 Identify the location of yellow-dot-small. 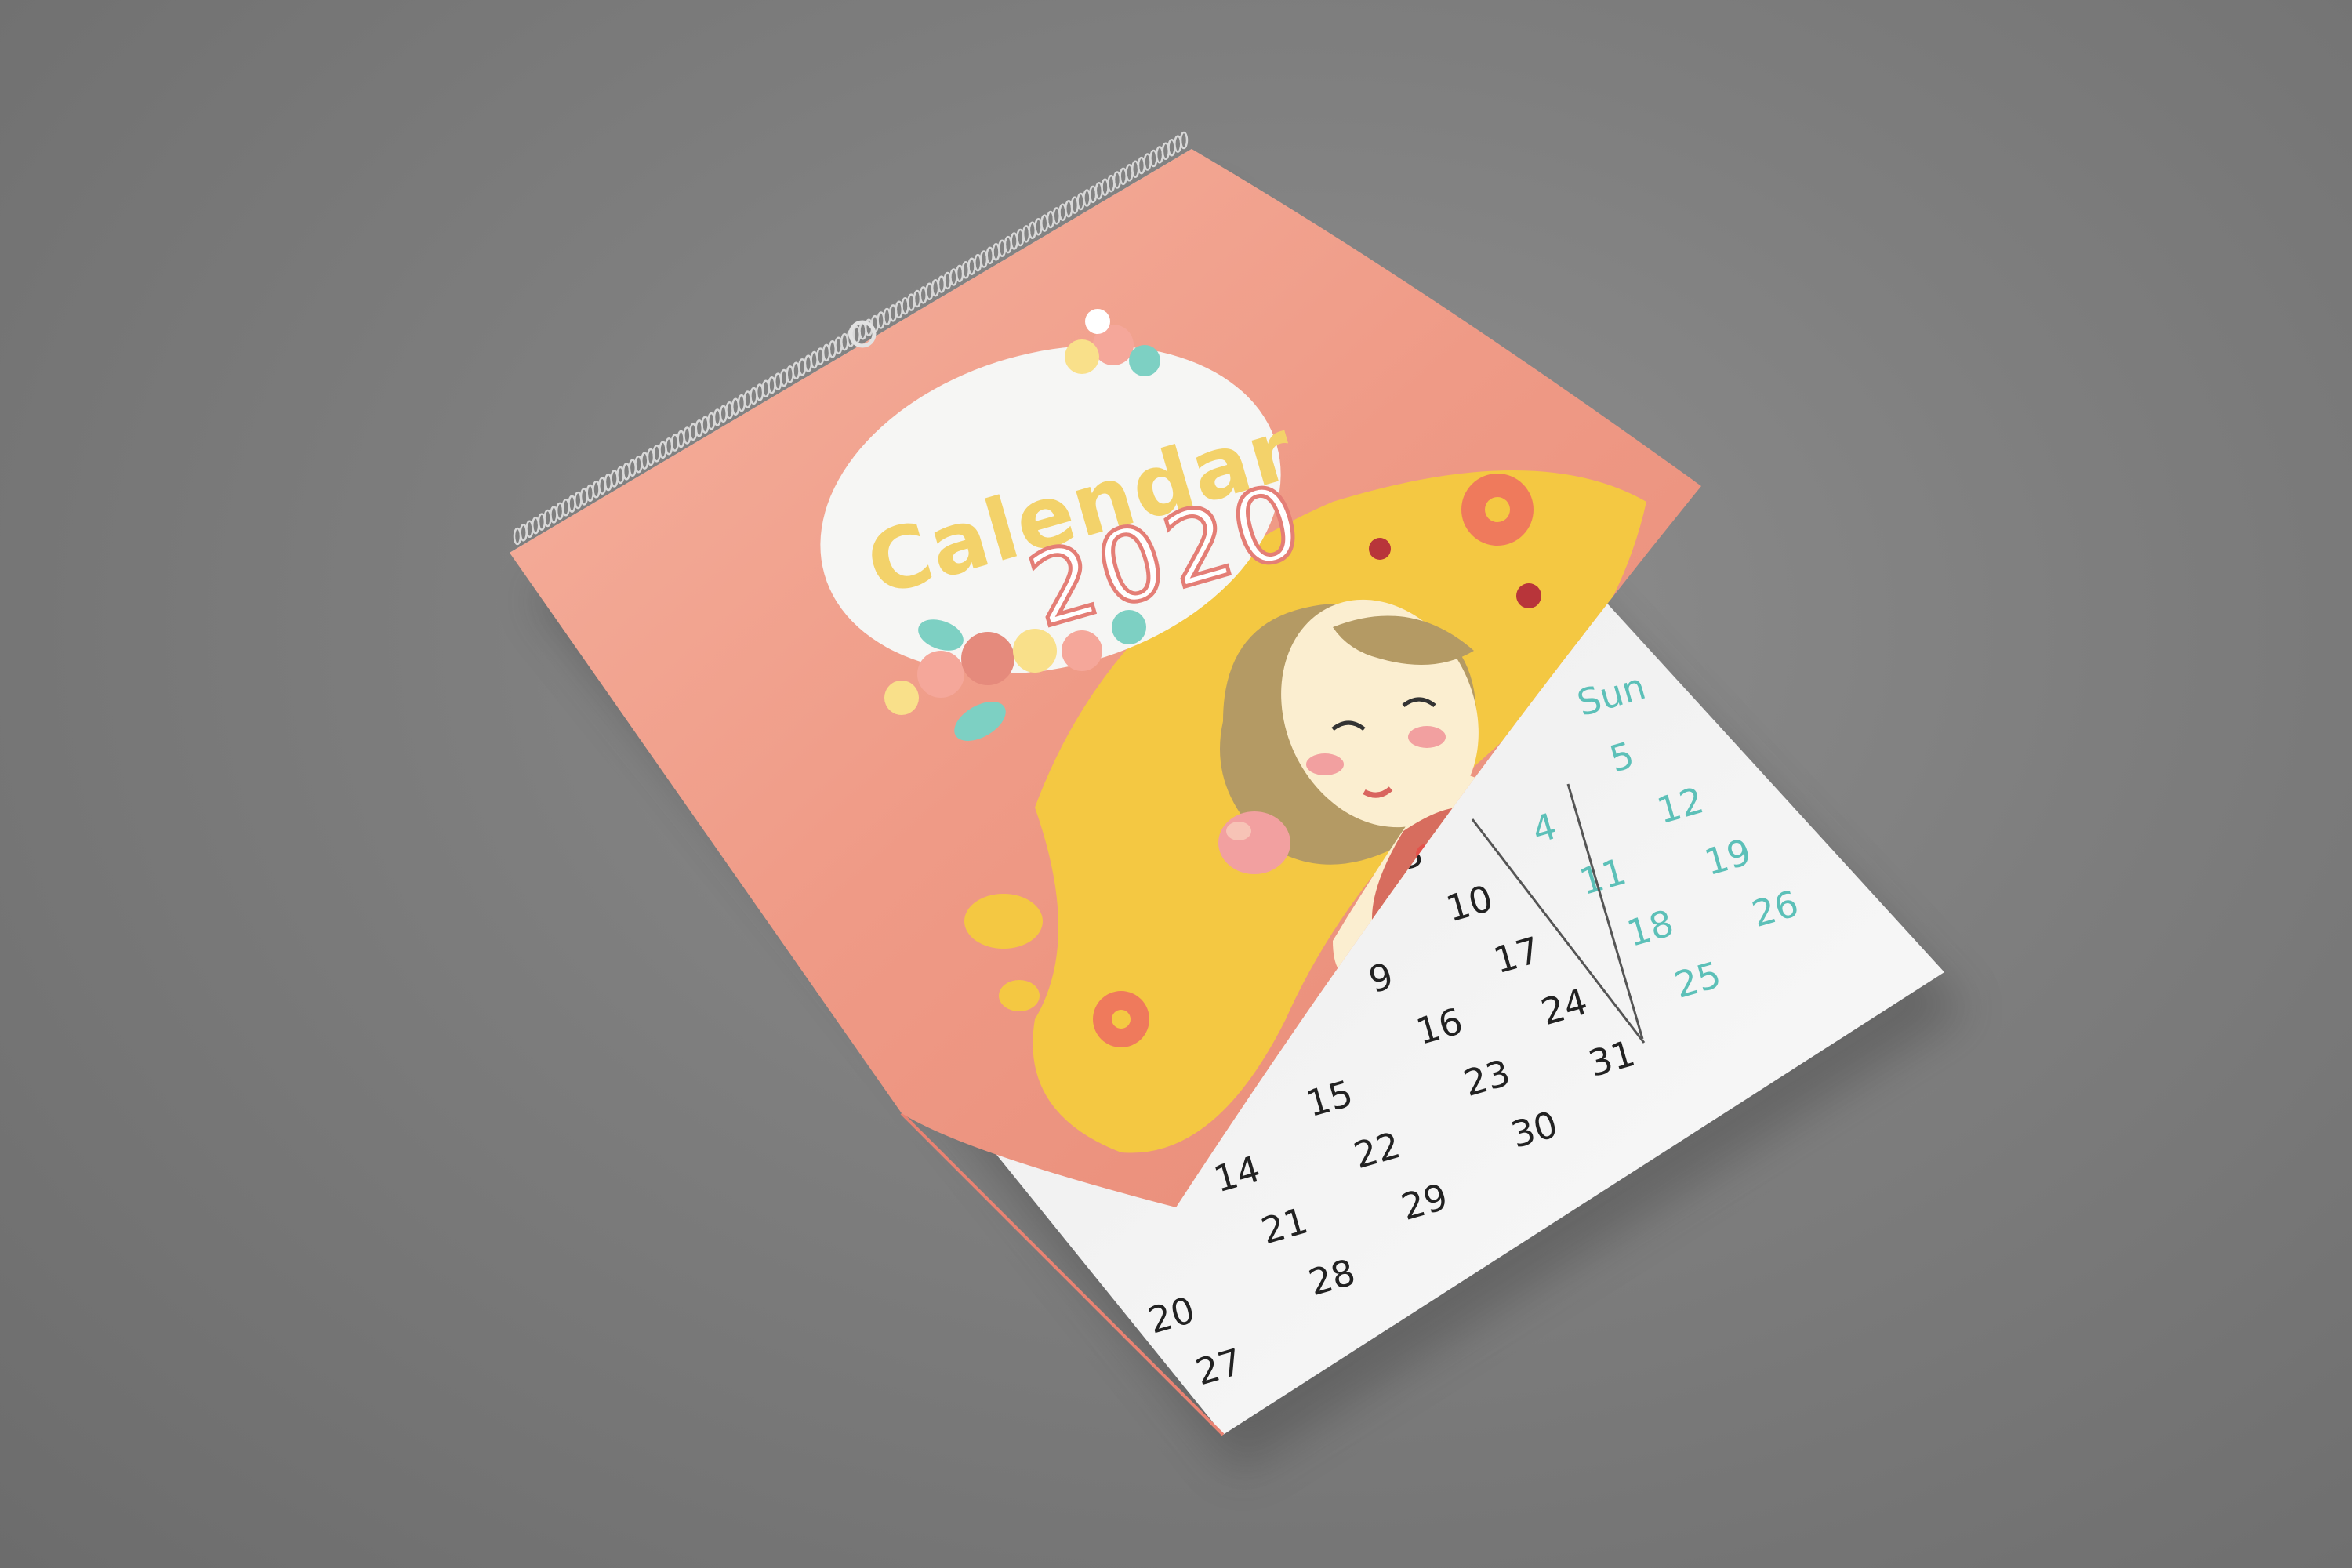
(1020, 995).